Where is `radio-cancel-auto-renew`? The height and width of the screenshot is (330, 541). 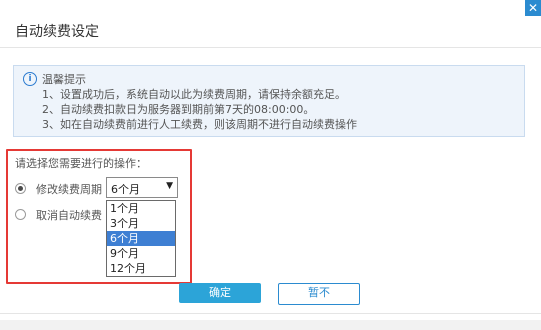 radio-cancel-auto-renew is located at coordinates (20, 214).